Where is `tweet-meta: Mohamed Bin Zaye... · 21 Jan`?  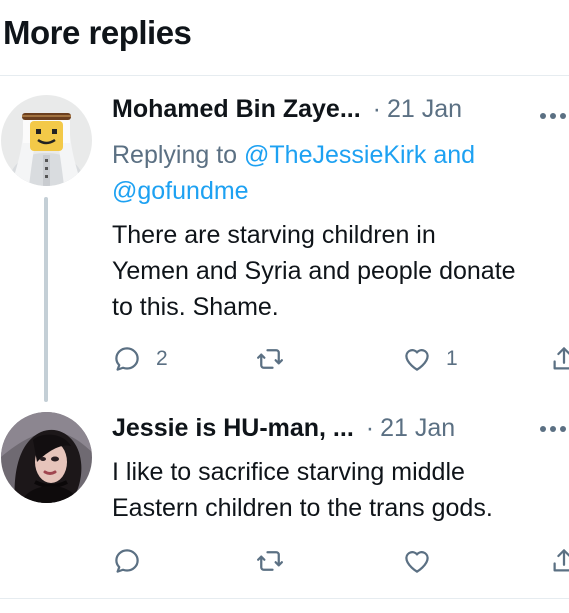 tweet-meta: Mohamed Bin Zaye... · 21 Jan is located at coordinates (287, 113).